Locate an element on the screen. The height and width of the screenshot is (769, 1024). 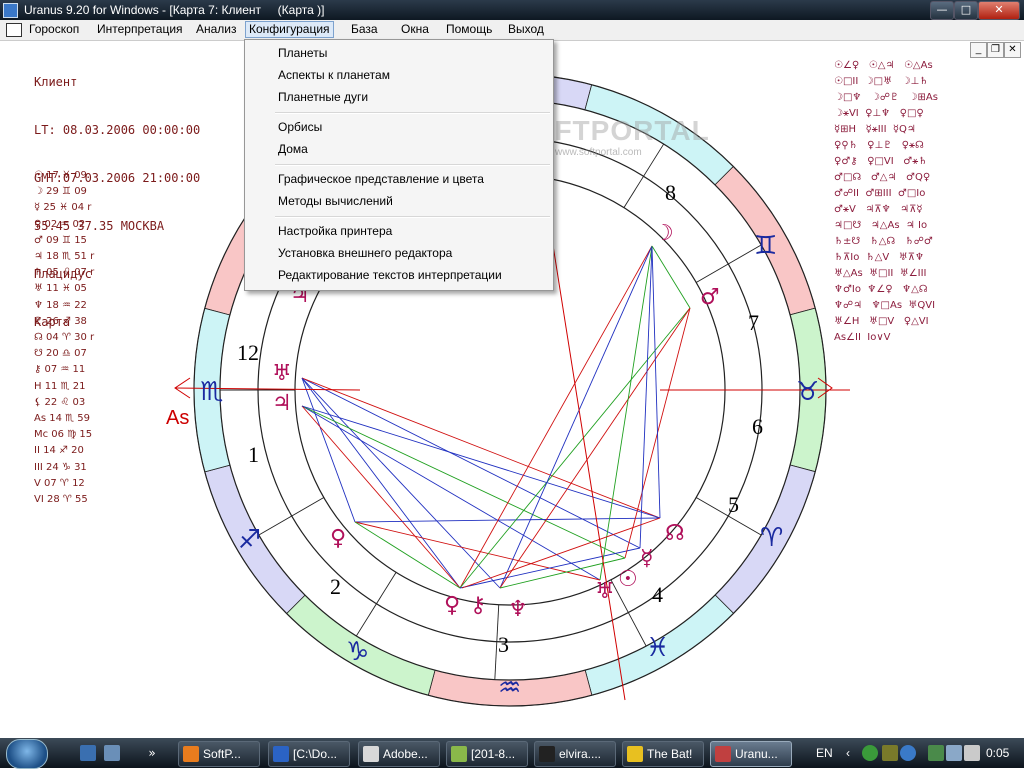
menu-interpretation: Интерпретация is located at coordinates (140, 29).